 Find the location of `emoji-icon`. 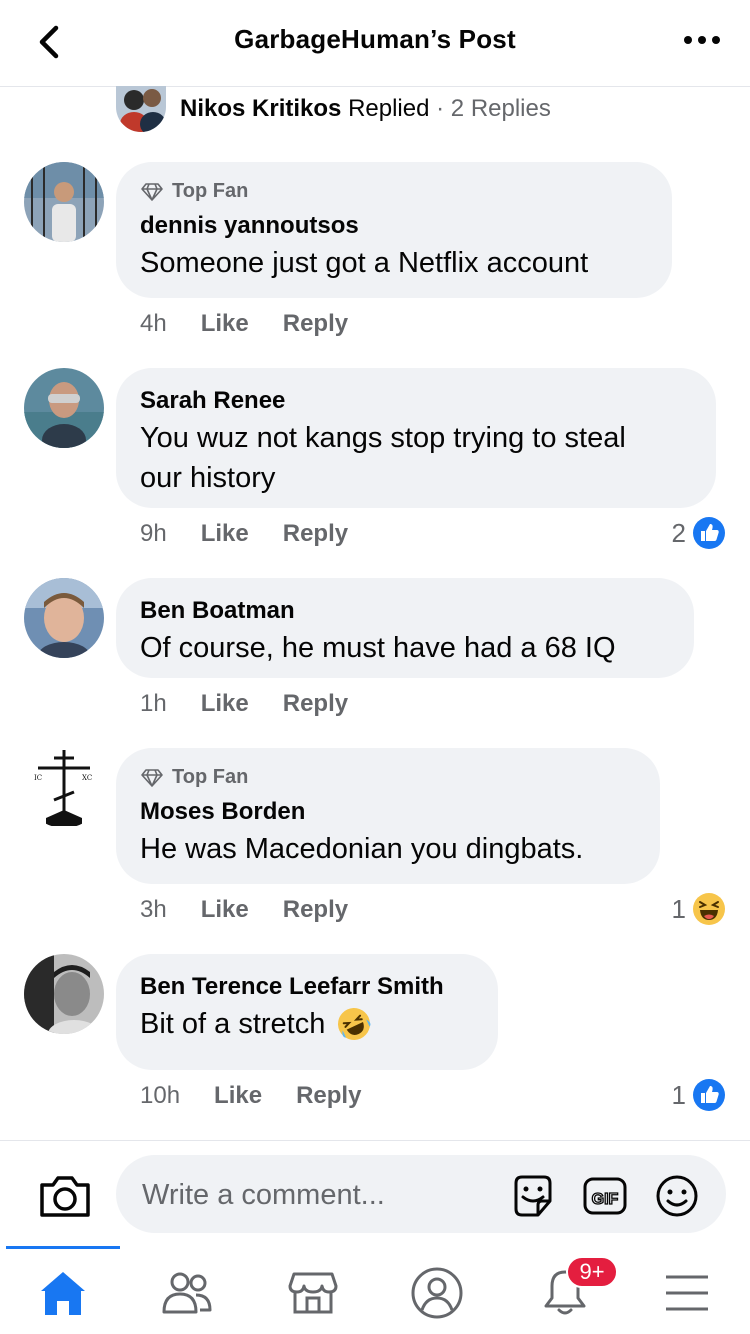

emoji-icon is located at coordinates (677, 1196).